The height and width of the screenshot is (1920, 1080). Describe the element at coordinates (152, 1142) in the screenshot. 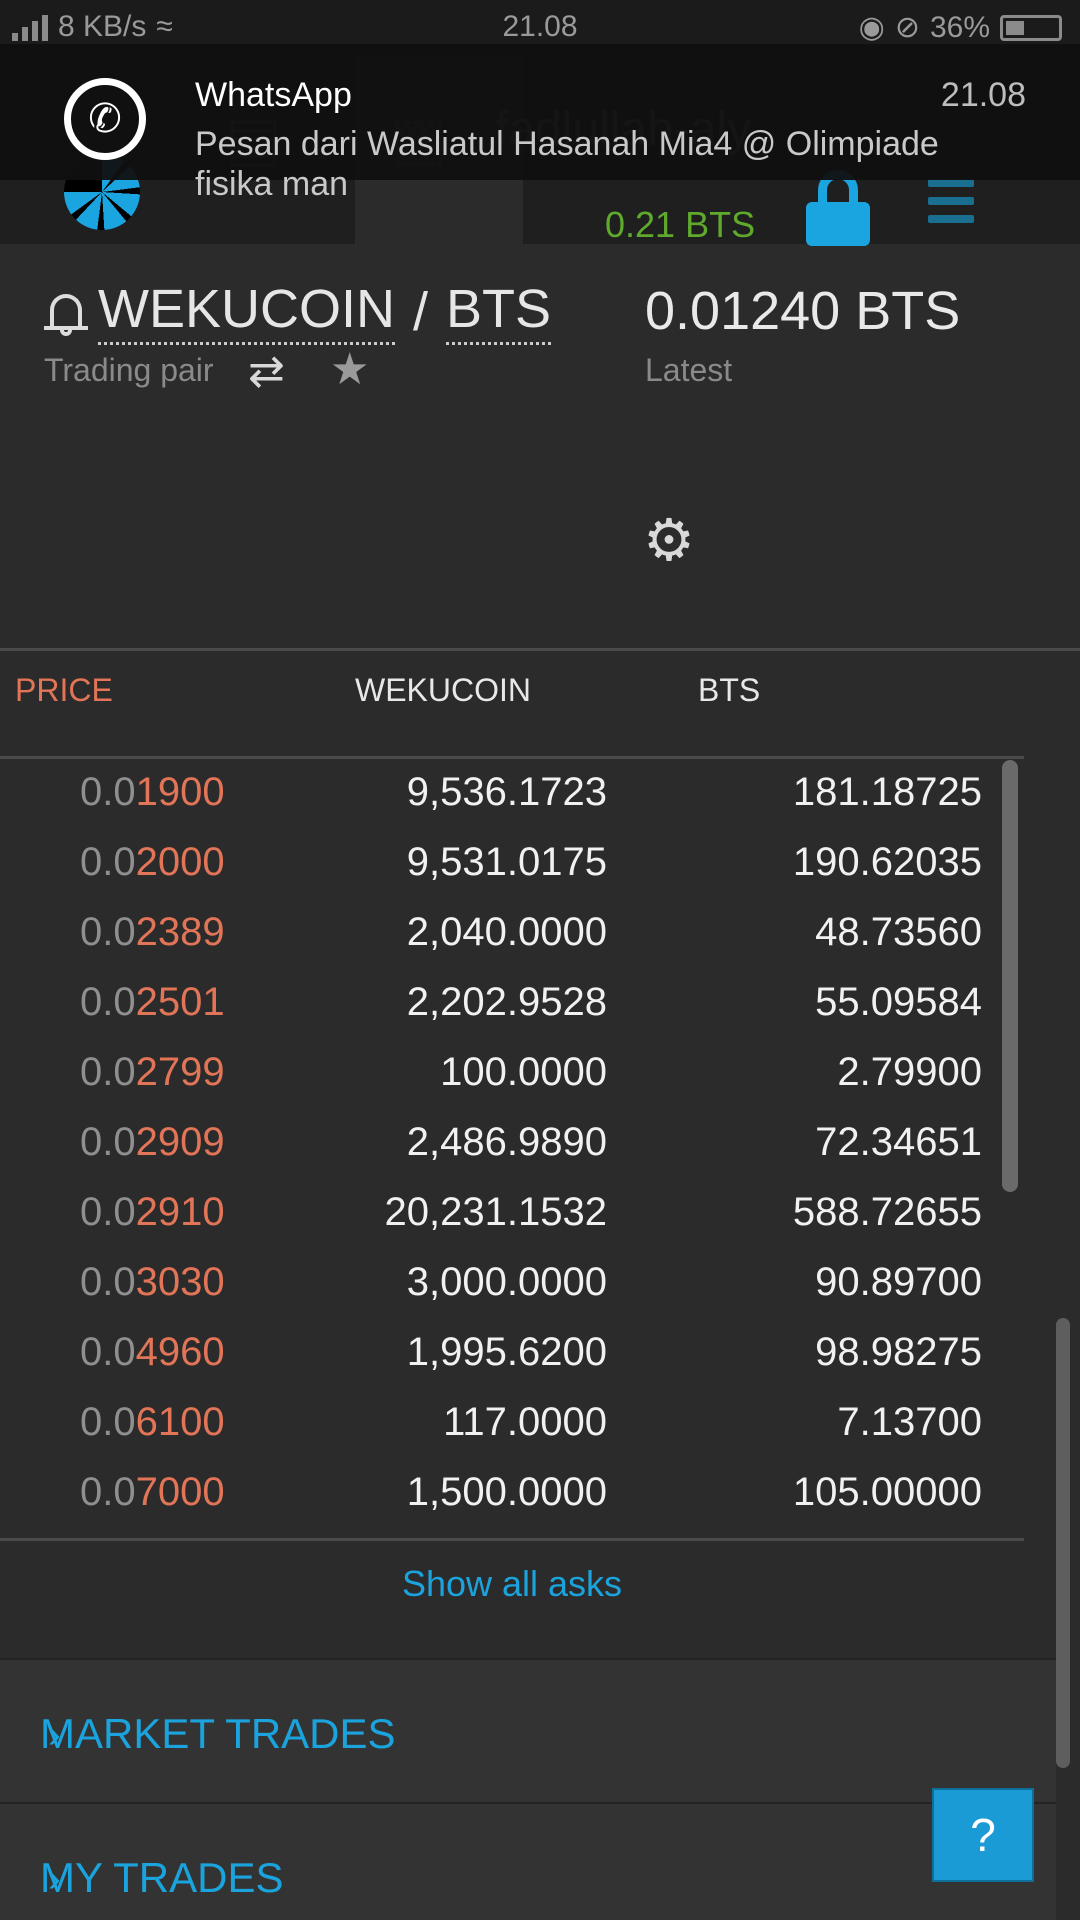

I see `ask-price: 0.02909` at that location.